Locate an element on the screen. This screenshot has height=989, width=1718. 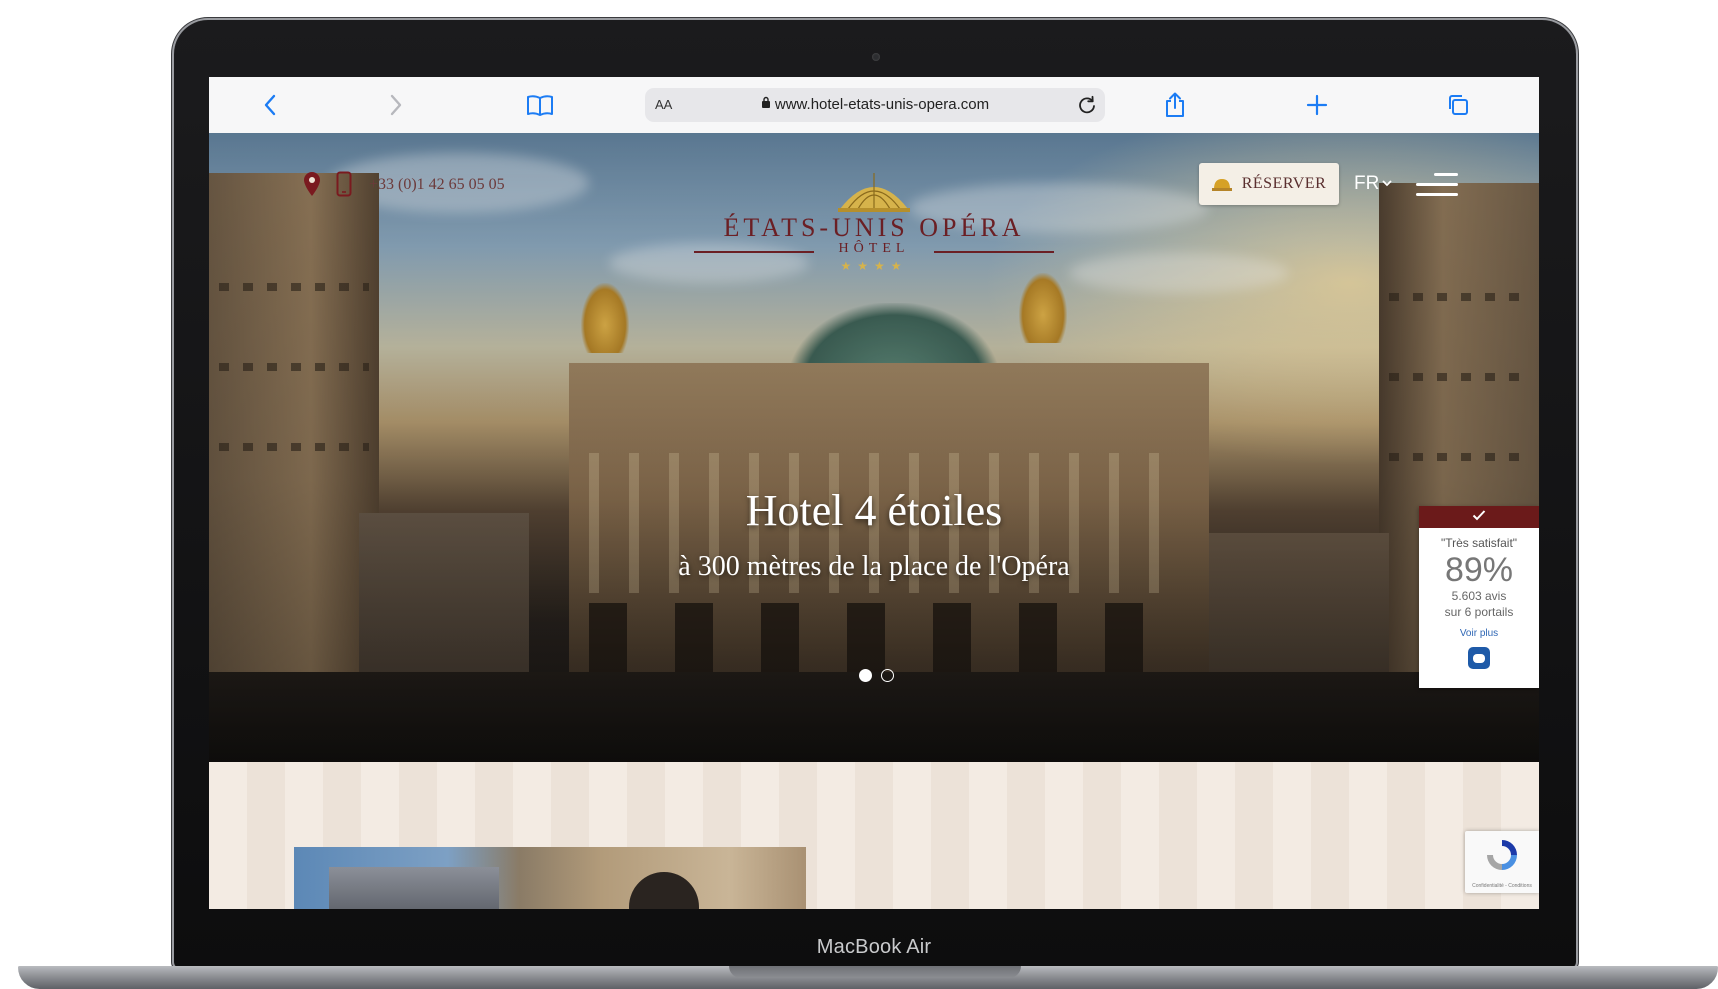
laptop-base-notch is located at coordinates (875, 972).